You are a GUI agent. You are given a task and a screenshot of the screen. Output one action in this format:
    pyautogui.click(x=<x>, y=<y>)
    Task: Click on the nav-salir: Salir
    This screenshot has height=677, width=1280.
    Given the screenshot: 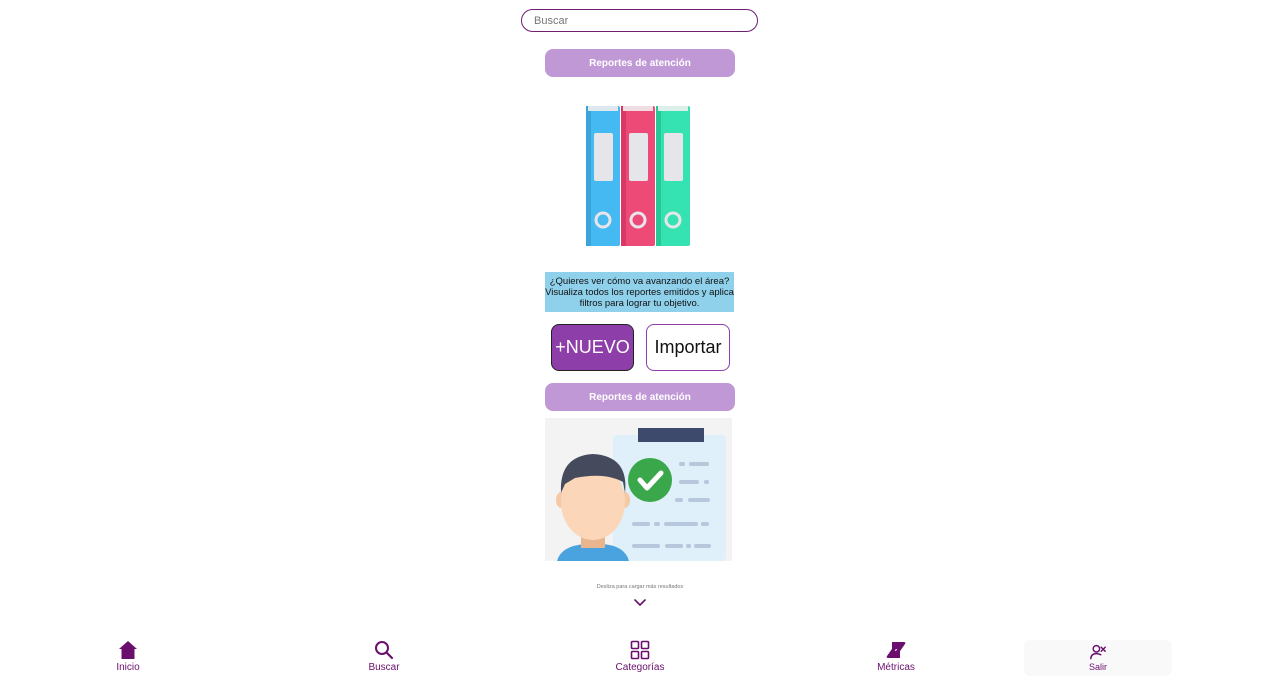 What is the action you would take?
    pyautogui.click(x=1098, y=658)
    